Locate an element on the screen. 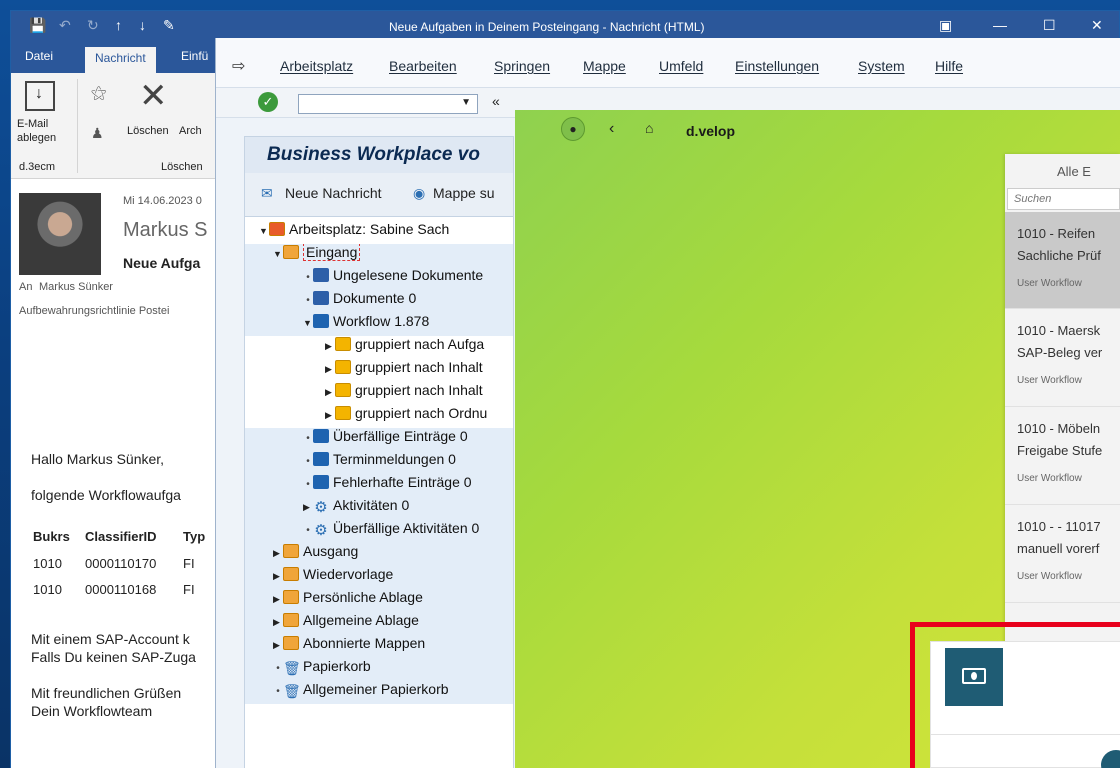 The height and width of the screenshot is (768, 1120). email-ablegen-button: E-Mail ablegen is located at coordinates (37, 131).